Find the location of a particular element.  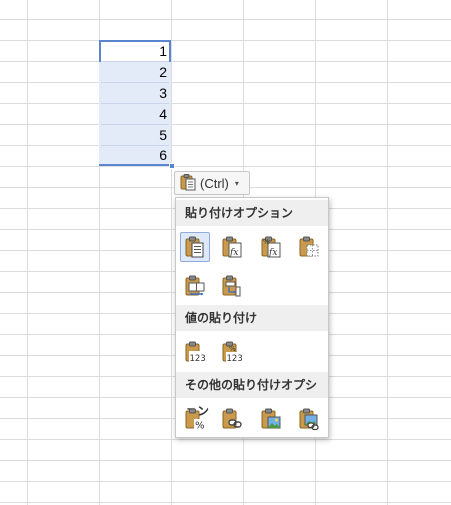

paste-formulas-number-format-button: % fx is located at coordinates (271, 247).